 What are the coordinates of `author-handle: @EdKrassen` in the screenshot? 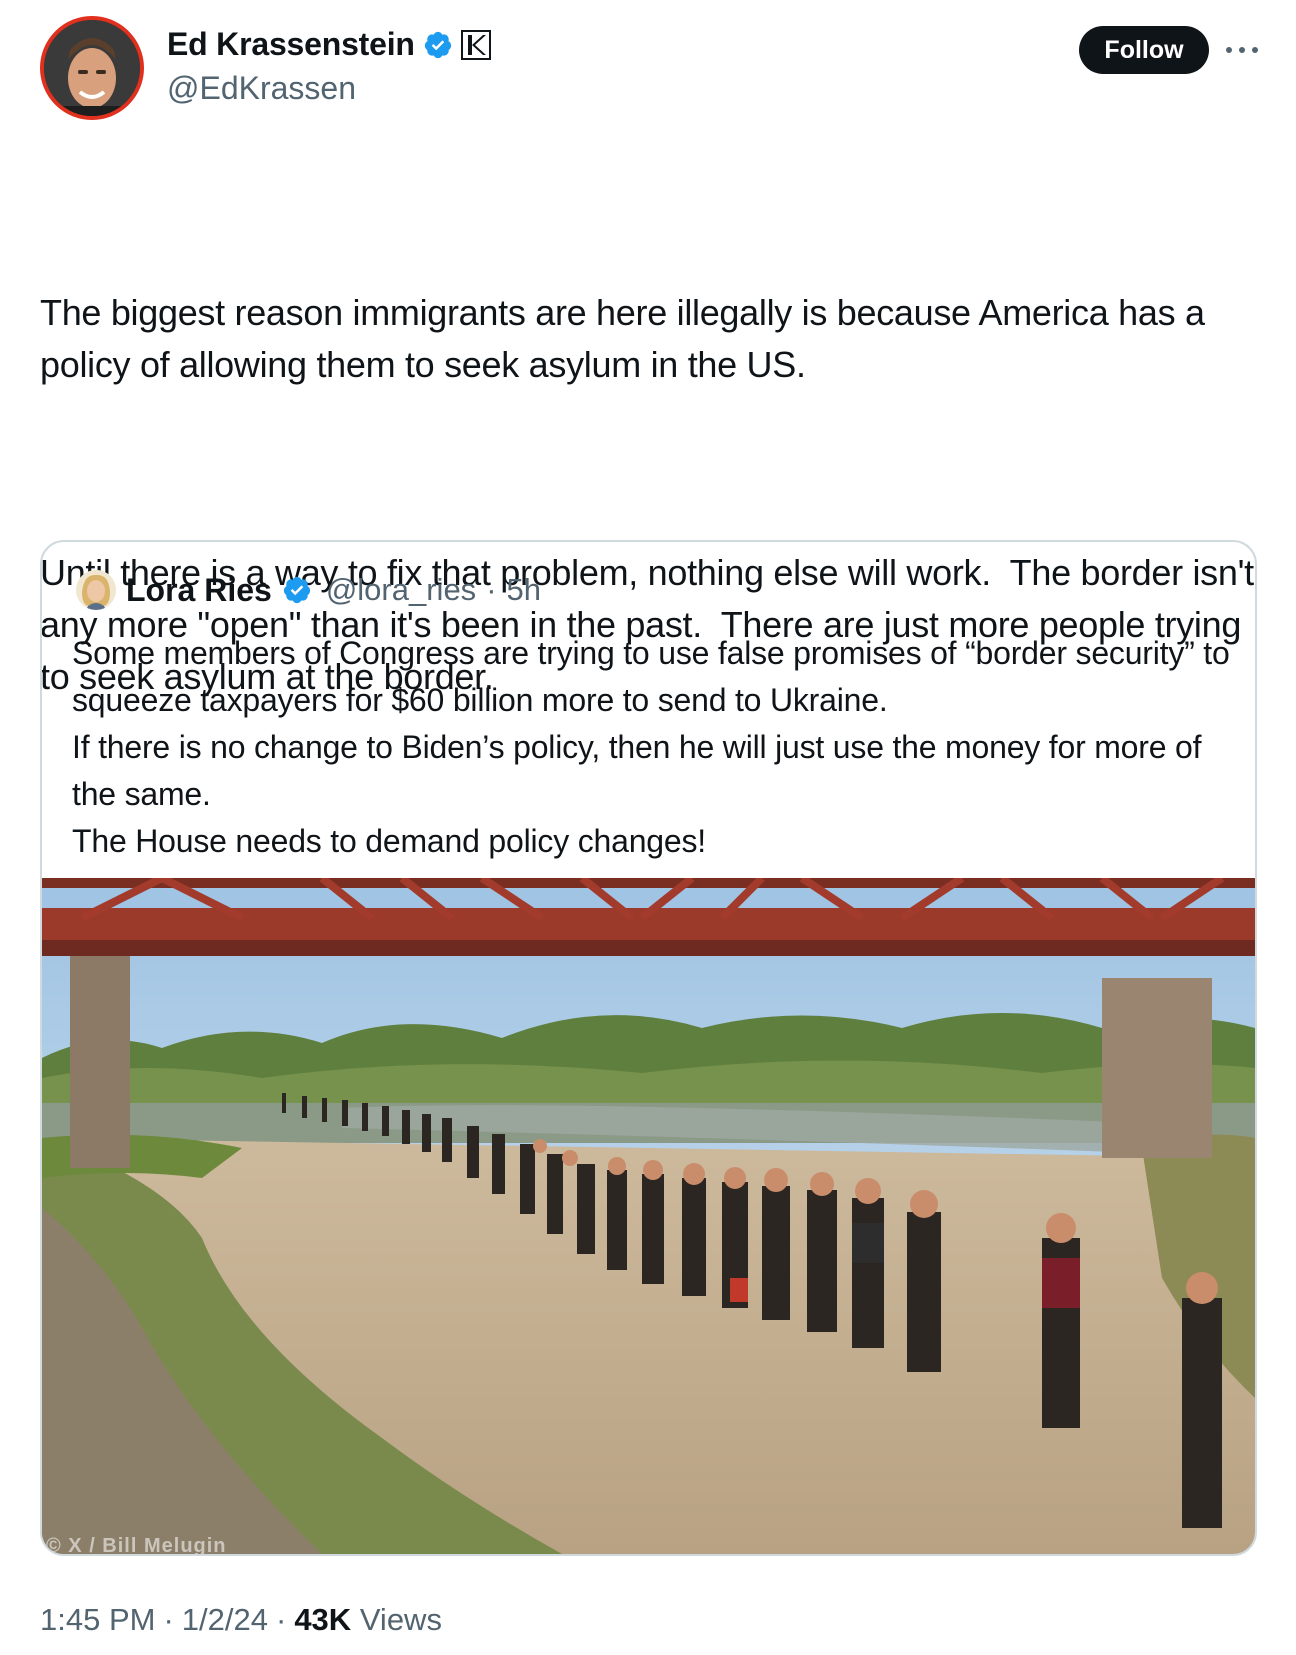 It's located at (261, 88).